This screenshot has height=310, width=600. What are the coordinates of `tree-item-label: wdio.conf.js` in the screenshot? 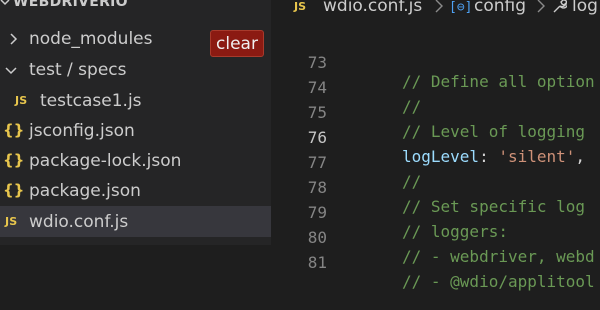 It's located at (79, 221).